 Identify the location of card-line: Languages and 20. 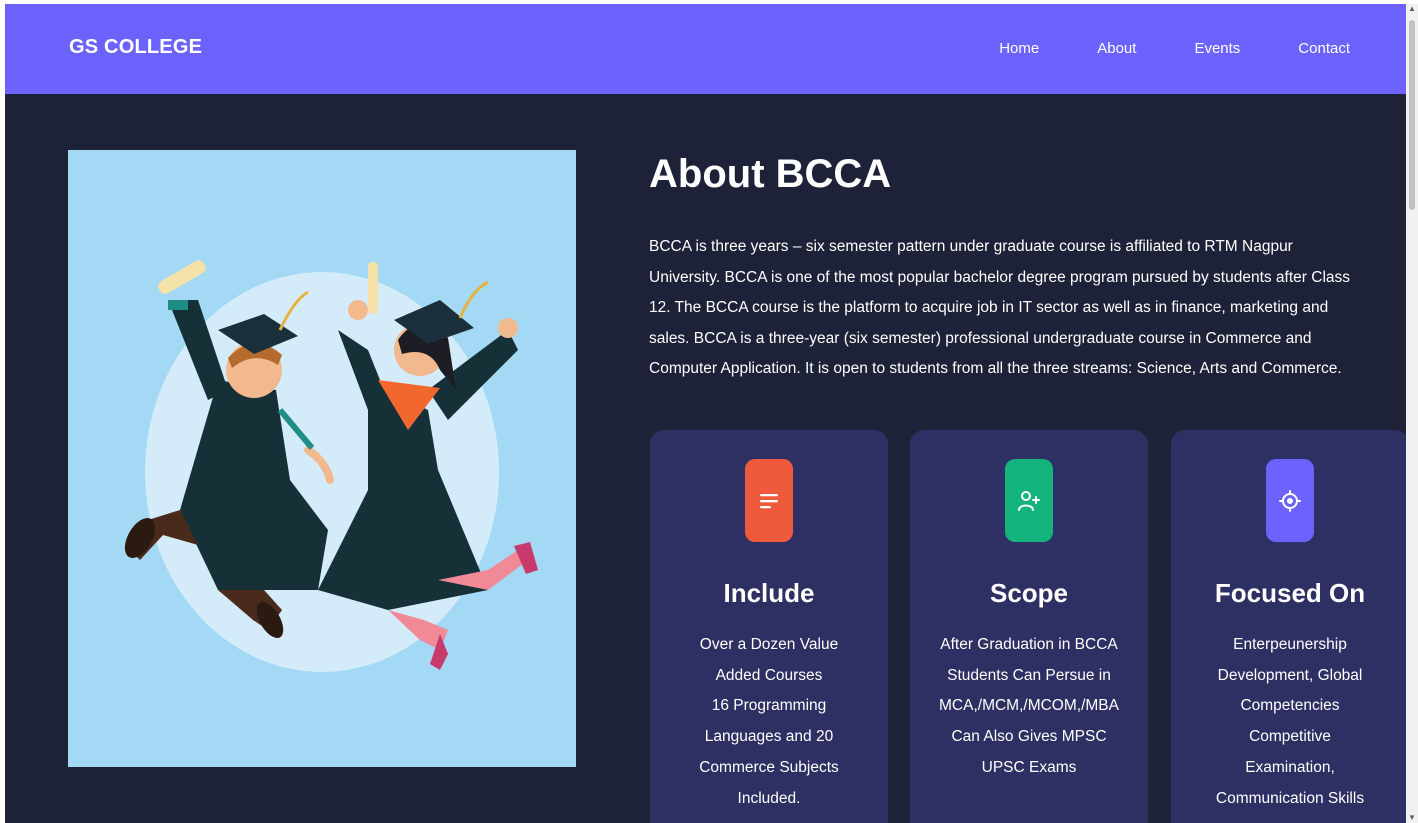
(769, 737).